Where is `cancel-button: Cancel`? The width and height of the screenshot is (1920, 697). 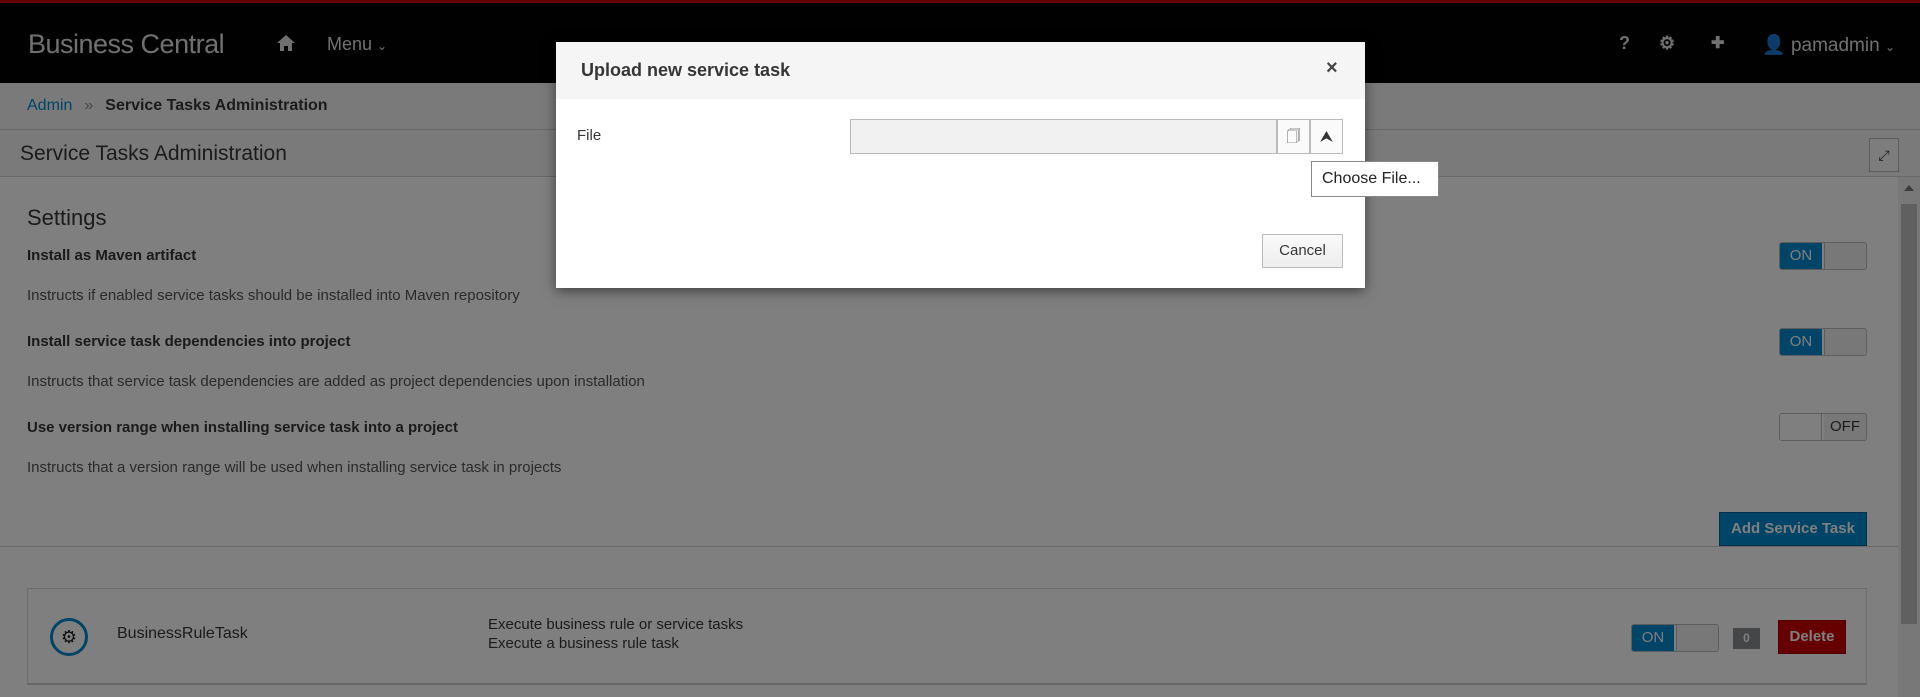 cancel-button: Cancel is located at coordinates (1302, 251).